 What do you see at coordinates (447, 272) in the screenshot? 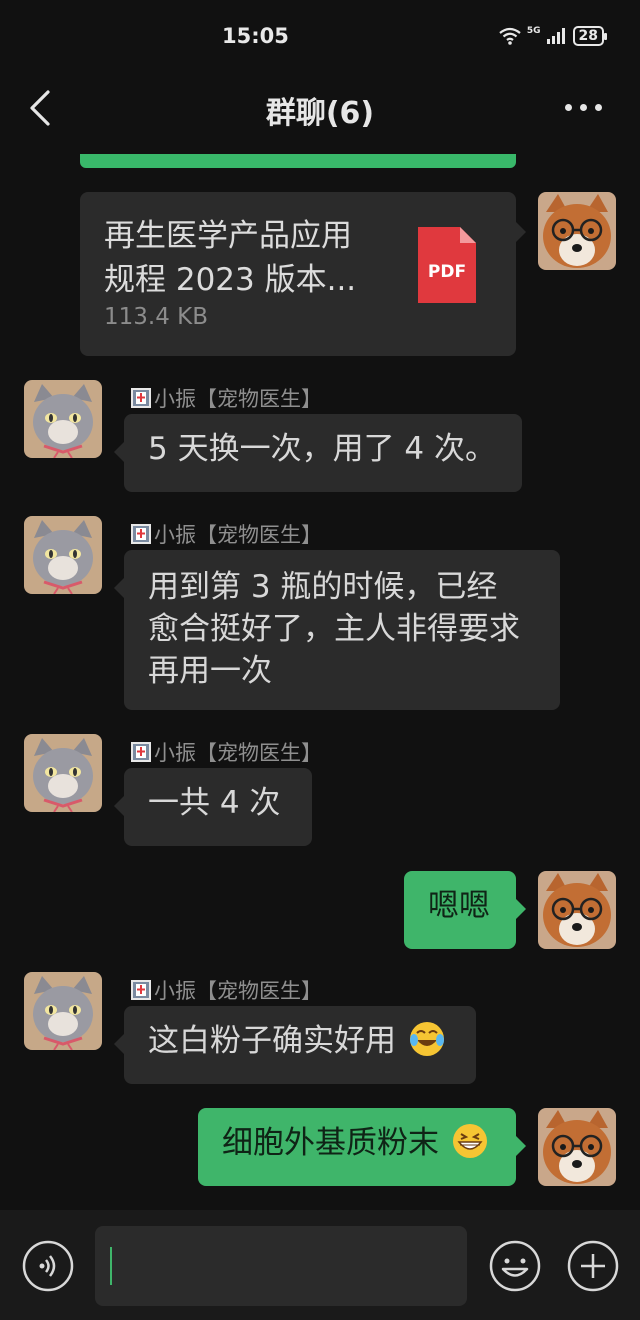
I see `pdf-label: PDF` at bounding box center [447, 272].